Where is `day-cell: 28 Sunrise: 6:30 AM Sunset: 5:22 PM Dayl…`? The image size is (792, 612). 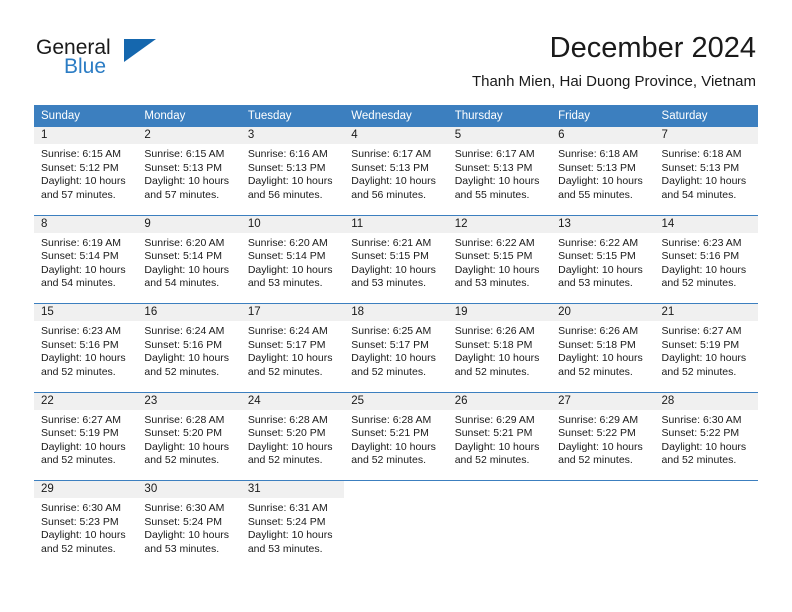 day-cell: 28 Sunrise: 6:30 AM Sunset: 5:22 PM Dayl… is located at coordinates (706, 436).